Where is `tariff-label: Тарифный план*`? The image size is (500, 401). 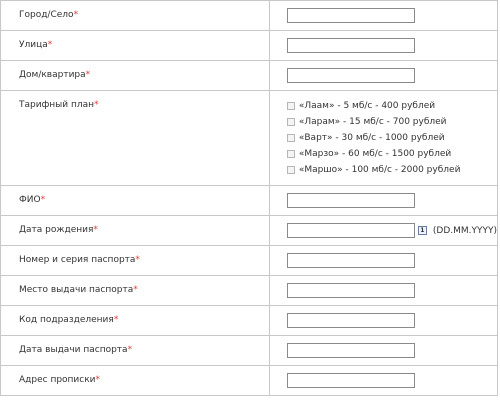
tariff-label: Тарифный план* is located at coordinates (59, 105).